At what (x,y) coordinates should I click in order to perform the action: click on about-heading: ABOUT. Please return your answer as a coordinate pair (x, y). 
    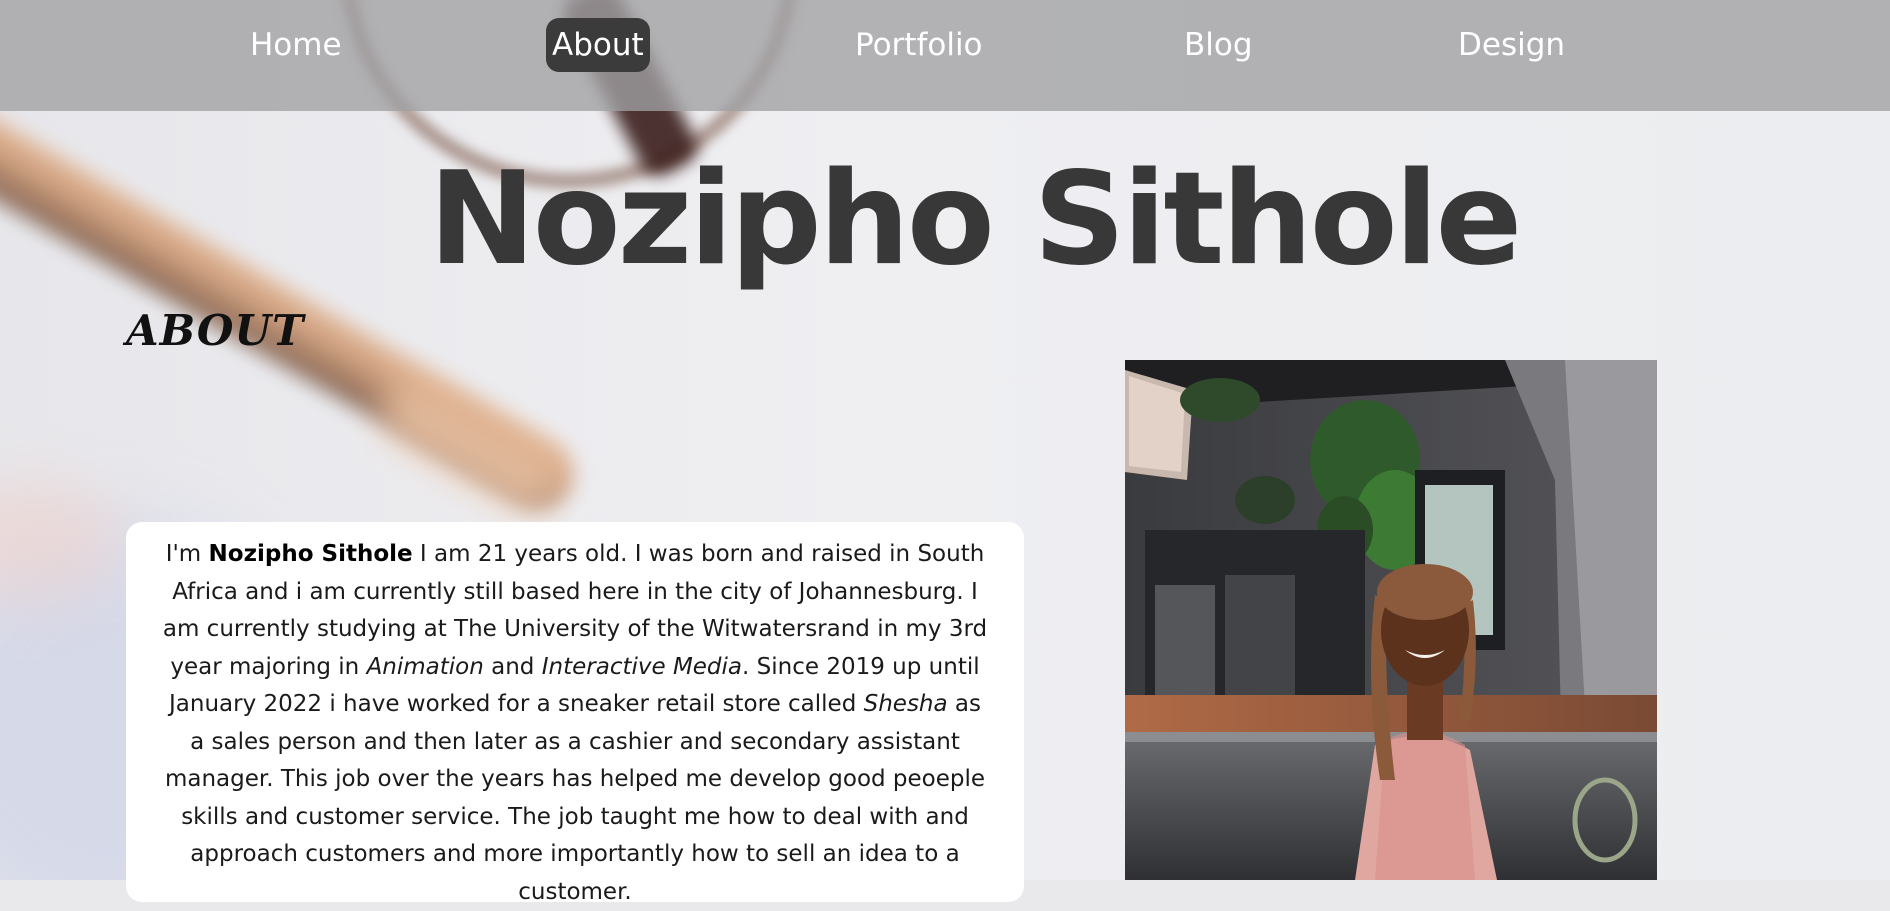
    Looking at the image, I should click on (215, 330).